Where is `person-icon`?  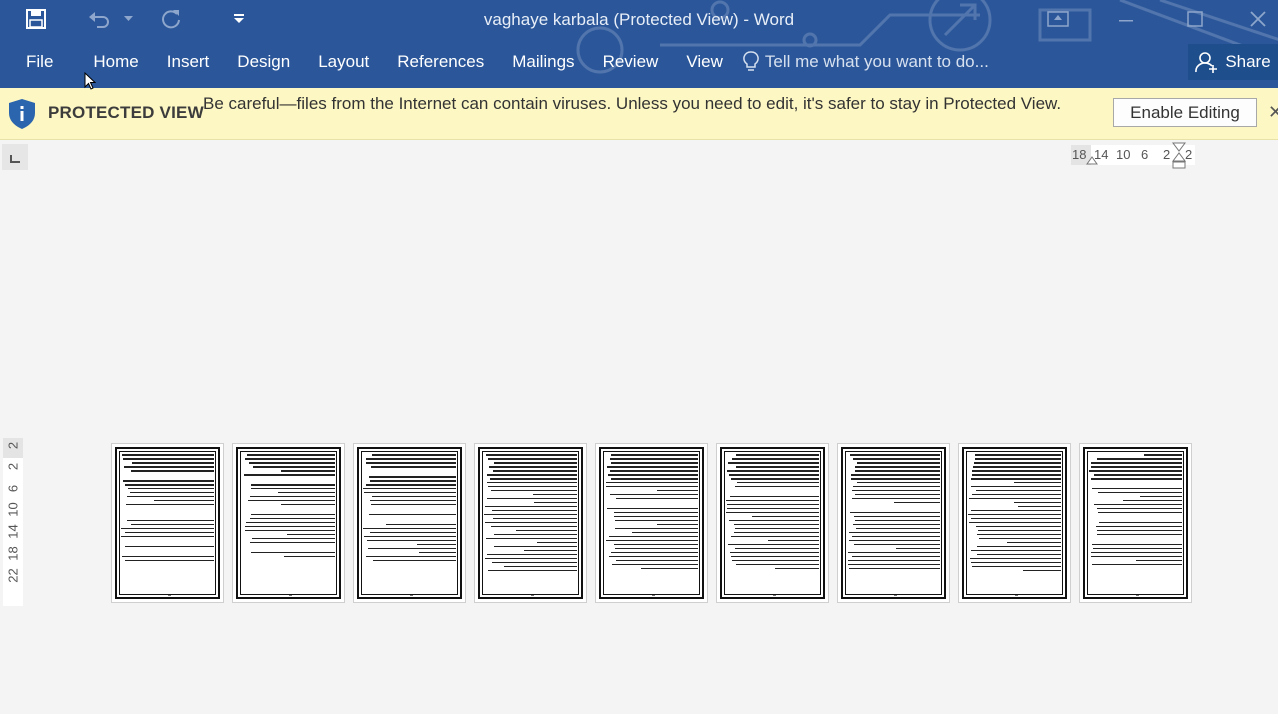
person-icon is located at coordinates (1206, 62).